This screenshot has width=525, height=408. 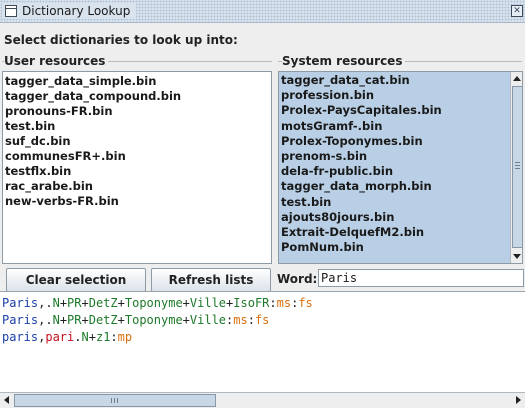 I want to click on system-resource-item: motsGramf-.bin, so click(x=393, y=126).